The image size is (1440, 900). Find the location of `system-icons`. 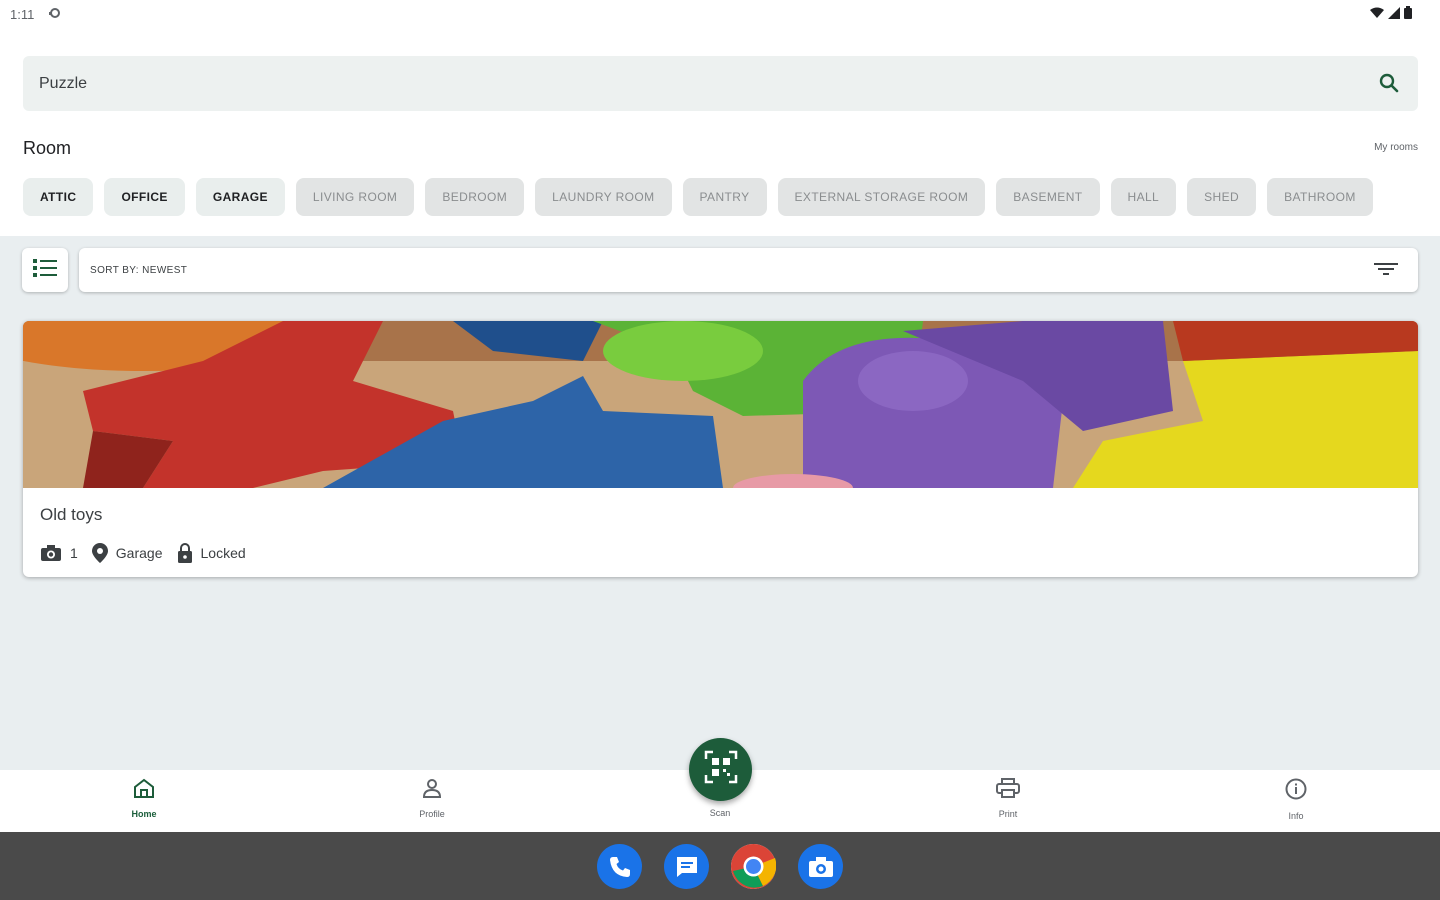

system-icons is located at coordinates (1391, 15).